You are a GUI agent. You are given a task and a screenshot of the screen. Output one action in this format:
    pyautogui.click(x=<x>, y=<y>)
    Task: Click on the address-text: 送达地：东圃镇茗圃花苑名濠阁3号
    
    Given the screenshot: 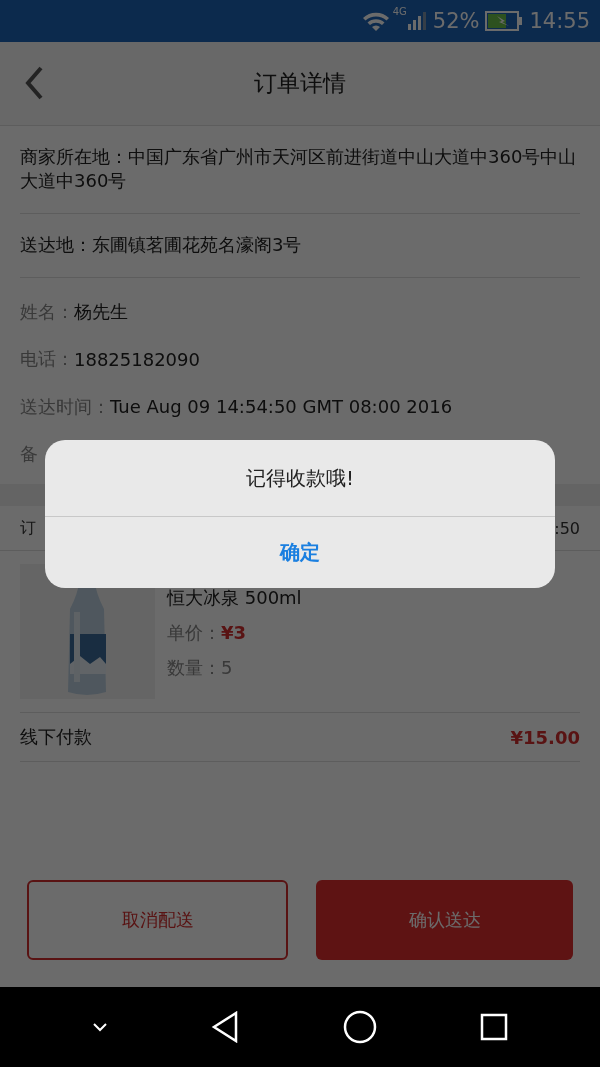 What is the action you would take?
    pyautogui.click(x=300, y=246)
    